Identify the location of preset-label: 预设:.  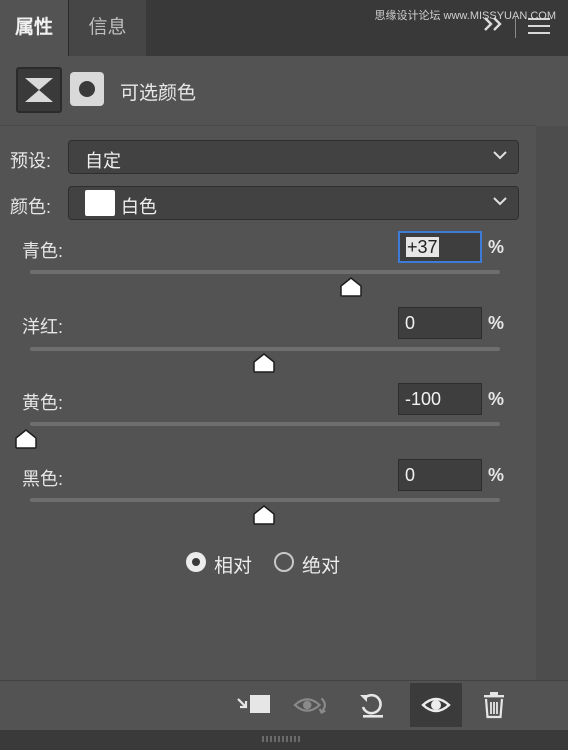
(31, 161).